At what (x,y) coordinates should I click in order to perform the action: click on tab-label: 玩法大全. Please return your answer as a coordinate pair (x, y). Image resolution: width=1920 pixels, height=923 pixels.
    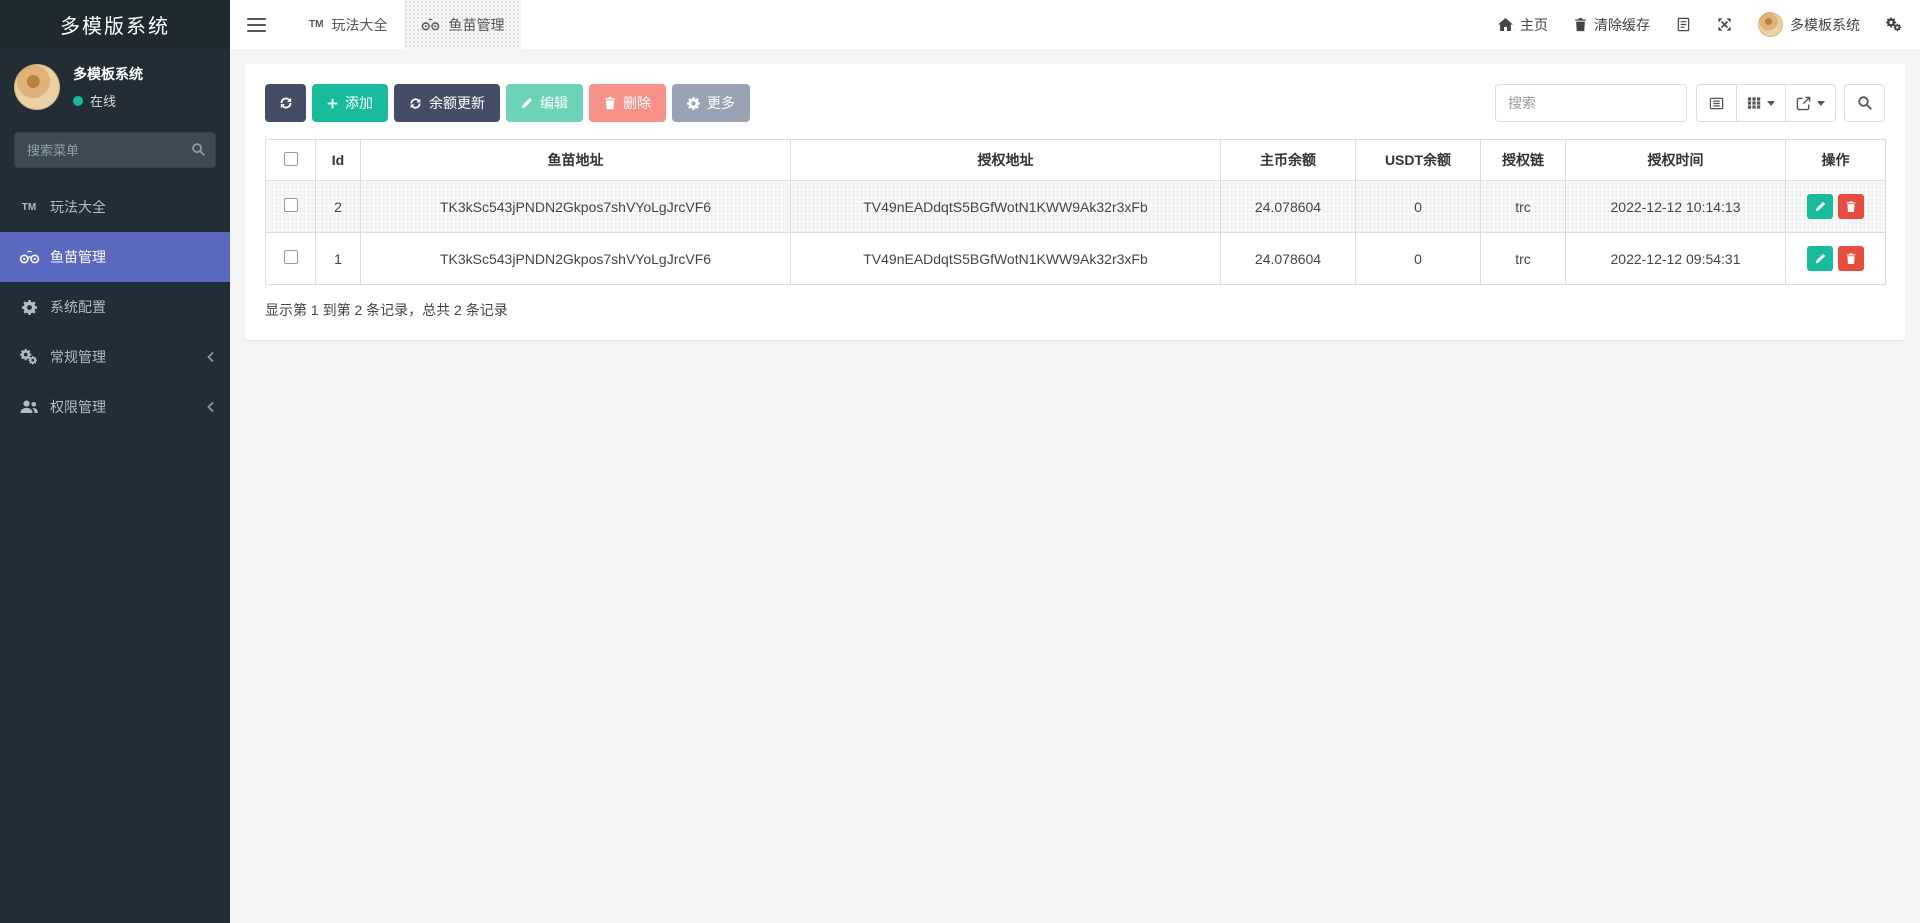
    Looking at the image, I should click on (359, 24).